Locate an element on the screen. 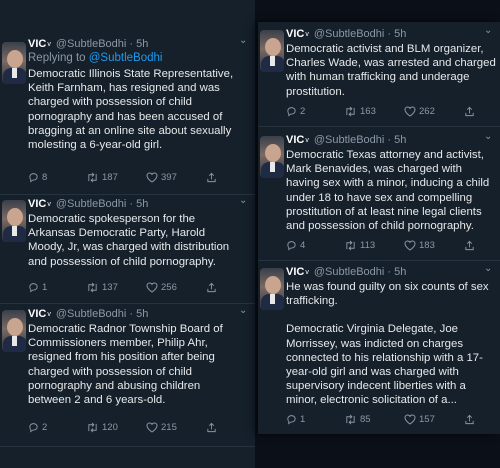  retweet-button: 137 is located at coordinates (102, 287).